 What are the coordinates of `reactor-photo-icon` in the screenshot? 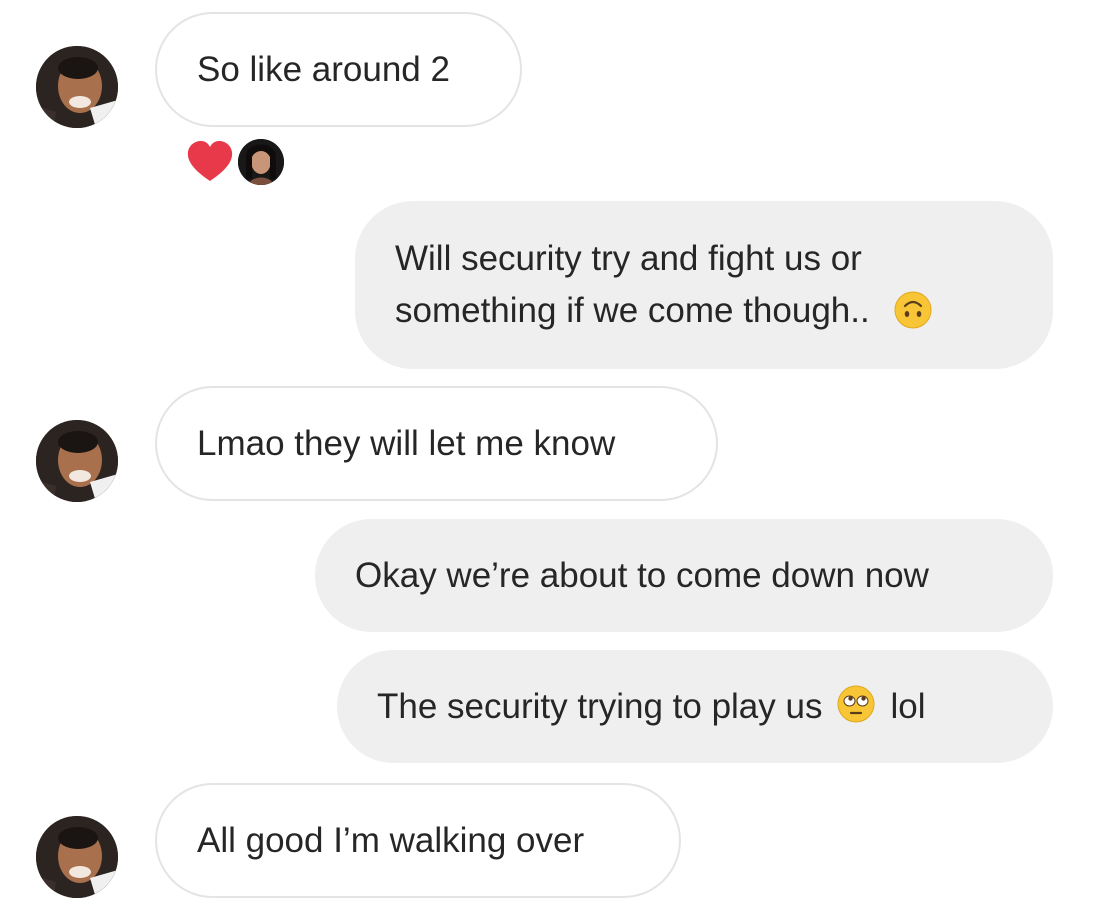 It's located at (261, 162).